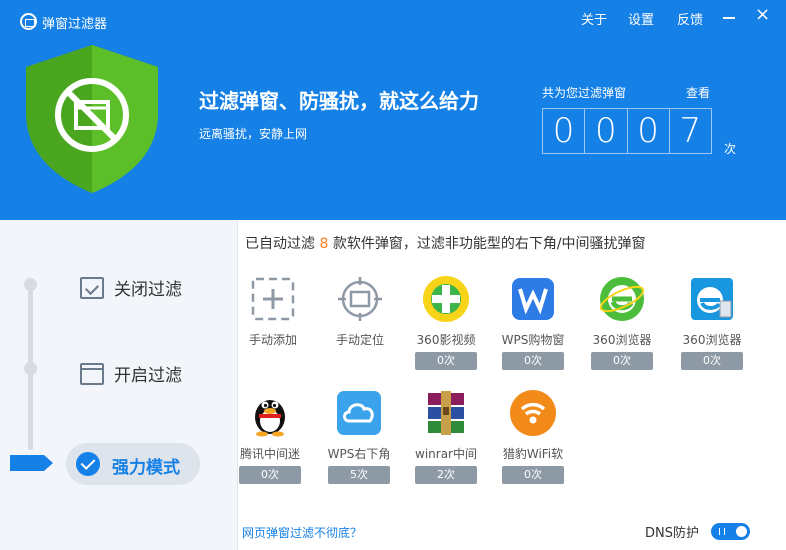 Image resolution: width=786 pixels, height=550 pixels. What do you see at coordinates (360, 299) in the screenshot?
I see `target-icon` at bounding box center [360, 299].